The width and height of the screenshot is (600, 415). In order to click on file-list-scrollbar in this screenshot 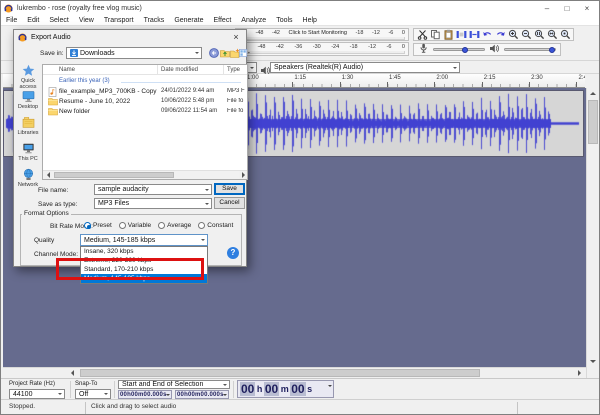, I will do `click(145, 174)`.